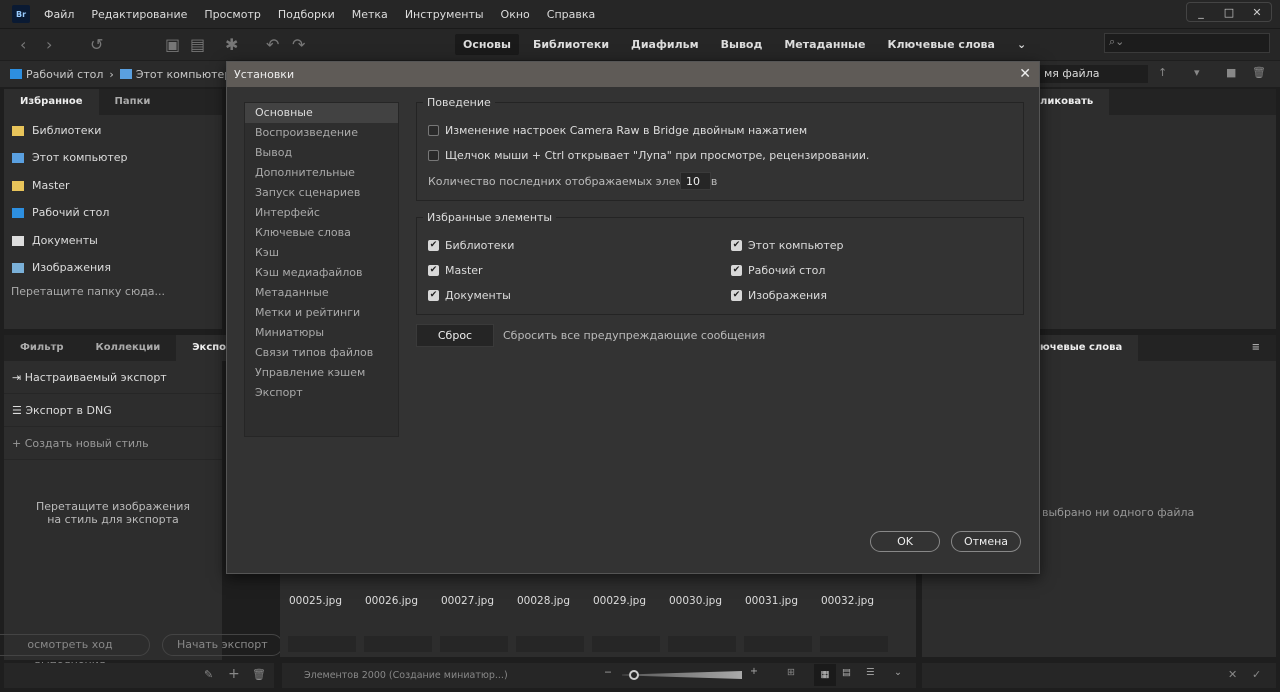 This screenshot has height=692, width=1280. I want to click on add-icon: +, so click(234, 674).